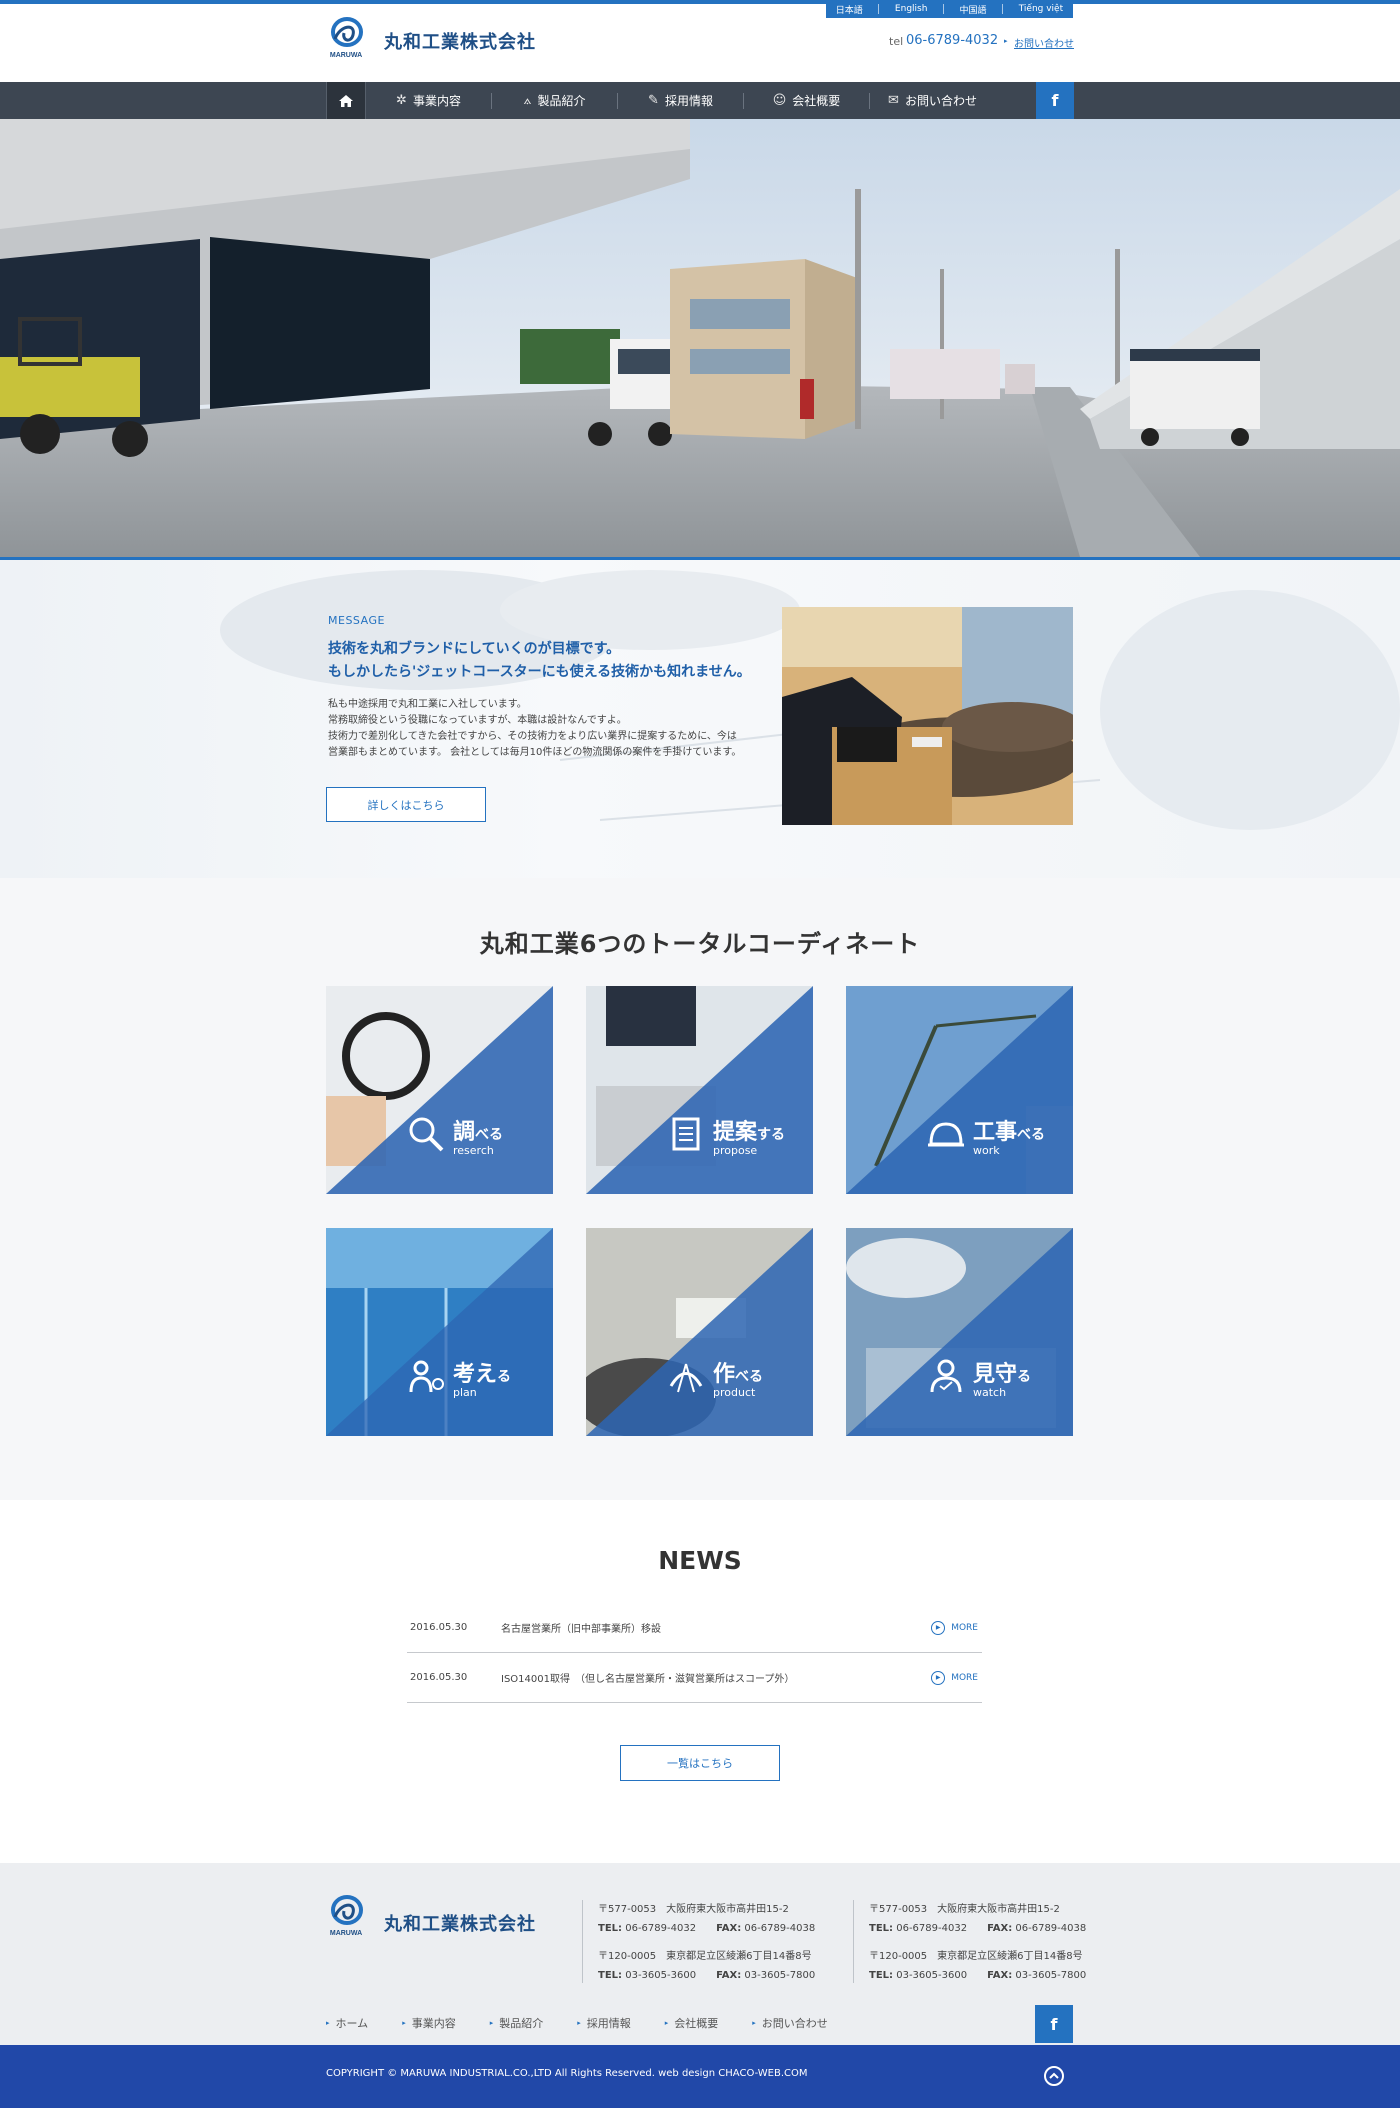 The height and width of the screenshot is (2108, 1400). I want to click on language-bar: 日本語 English 中国語 Tiếng việt, so click(949, 9).